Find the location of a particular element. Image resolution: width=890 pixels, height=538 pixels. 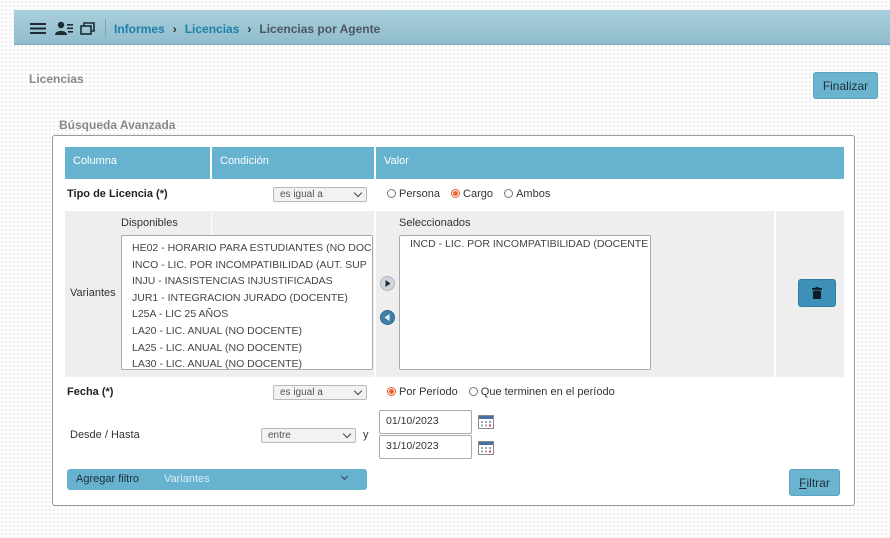

list-item: HE02 - HORARIO PARA ESTUDIANTES (NO DOC is located at coordinates (247, 248).